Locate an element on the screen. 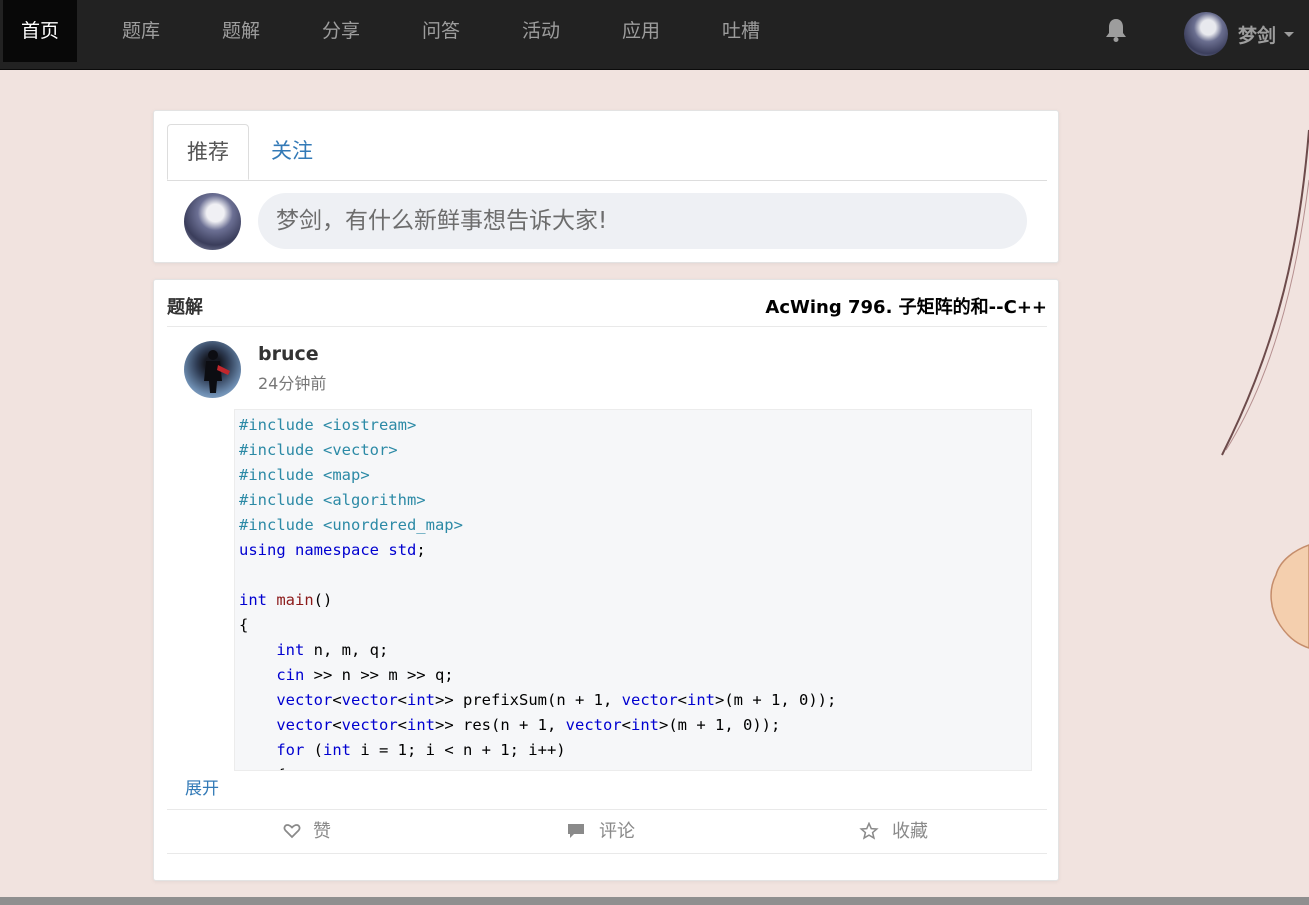 This screenshot has width=1309, height=905. author-name: bruce is located at coordinates (288, 354).